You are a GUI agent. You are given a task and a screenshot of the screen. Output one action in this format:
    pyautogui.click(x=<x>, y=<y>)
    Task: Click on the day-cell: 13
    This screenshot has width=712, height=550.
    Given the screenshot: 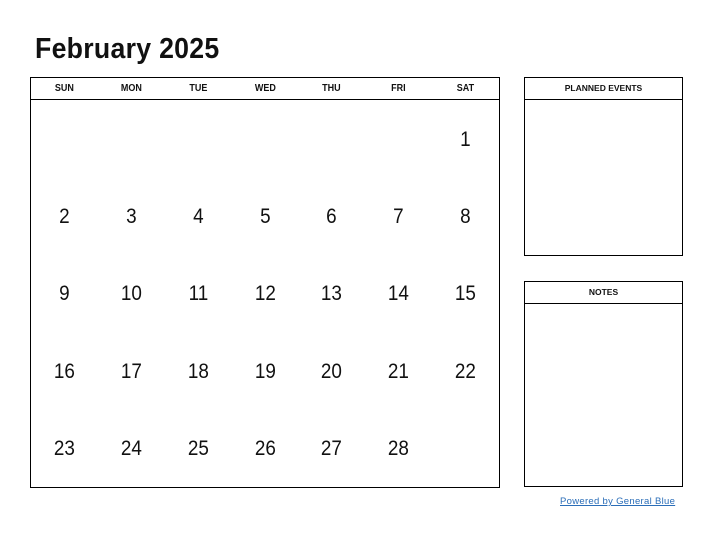 What is the action you would take?
    pyautogui.click(x=332, y=294)
    